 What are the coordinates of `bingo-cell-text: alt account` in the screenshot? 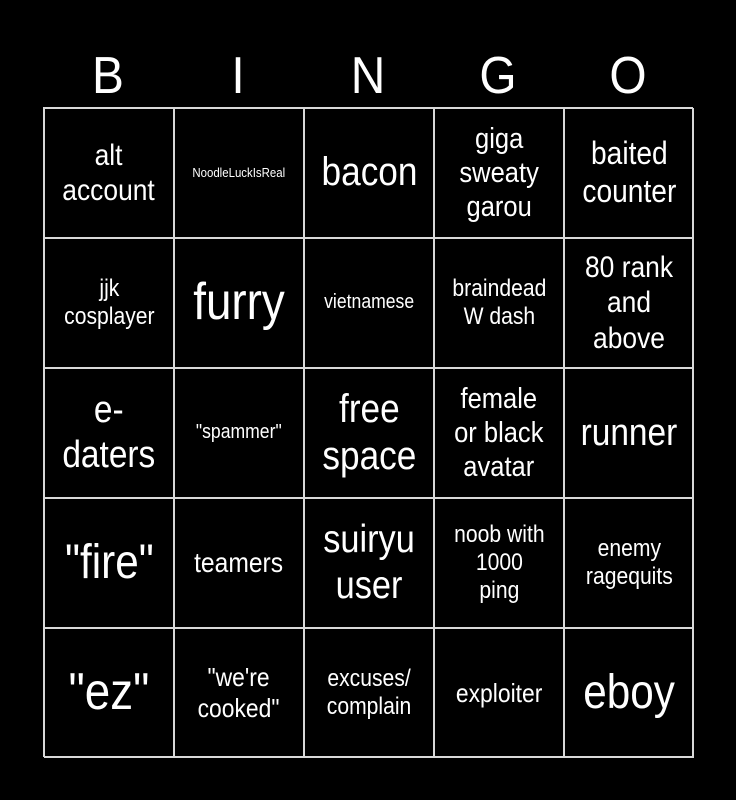 It's located at (109, 172).